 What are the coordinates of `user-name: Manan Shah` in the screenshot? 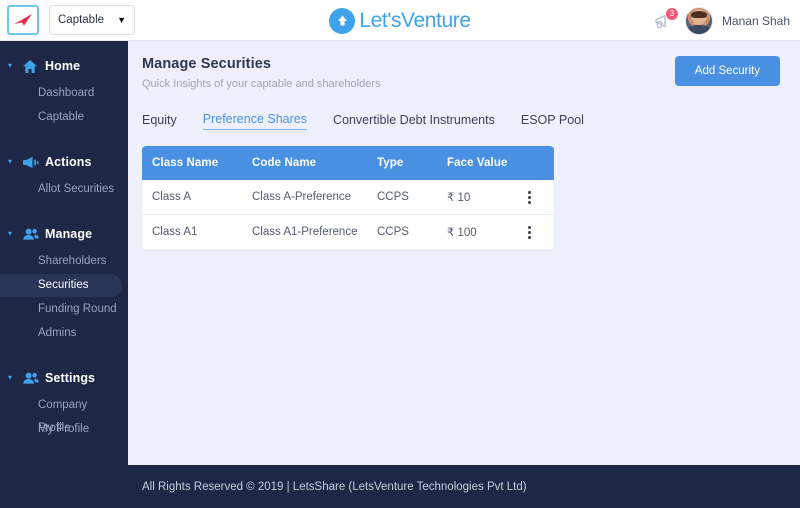 It's located at (755, 20).